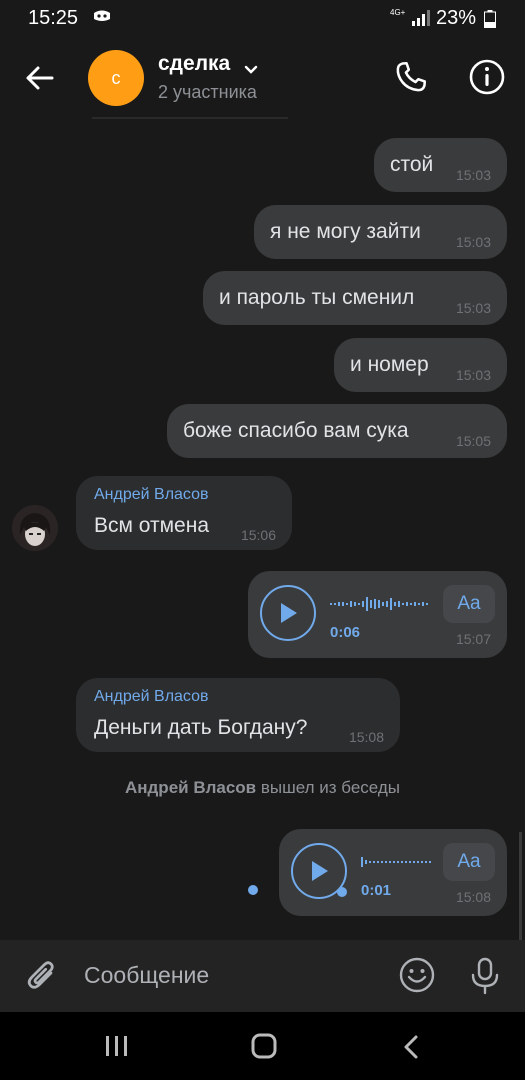 The width and height of the screenshot is (525, 1080). I want to click on playback-dot, so click(342, 892).